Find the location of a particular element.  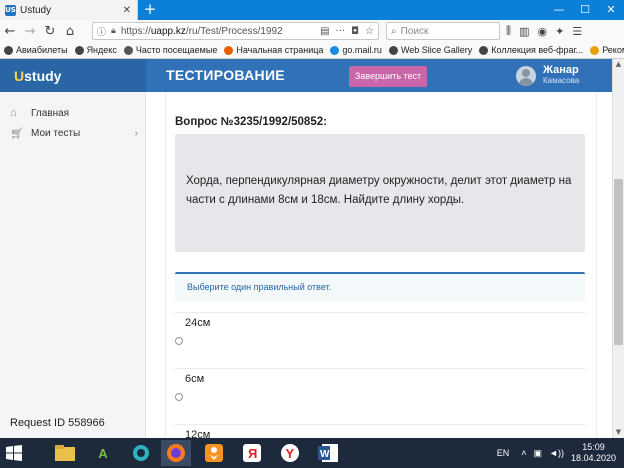

bookmark-item: Начальная страница is located at coordinates (273, 50).